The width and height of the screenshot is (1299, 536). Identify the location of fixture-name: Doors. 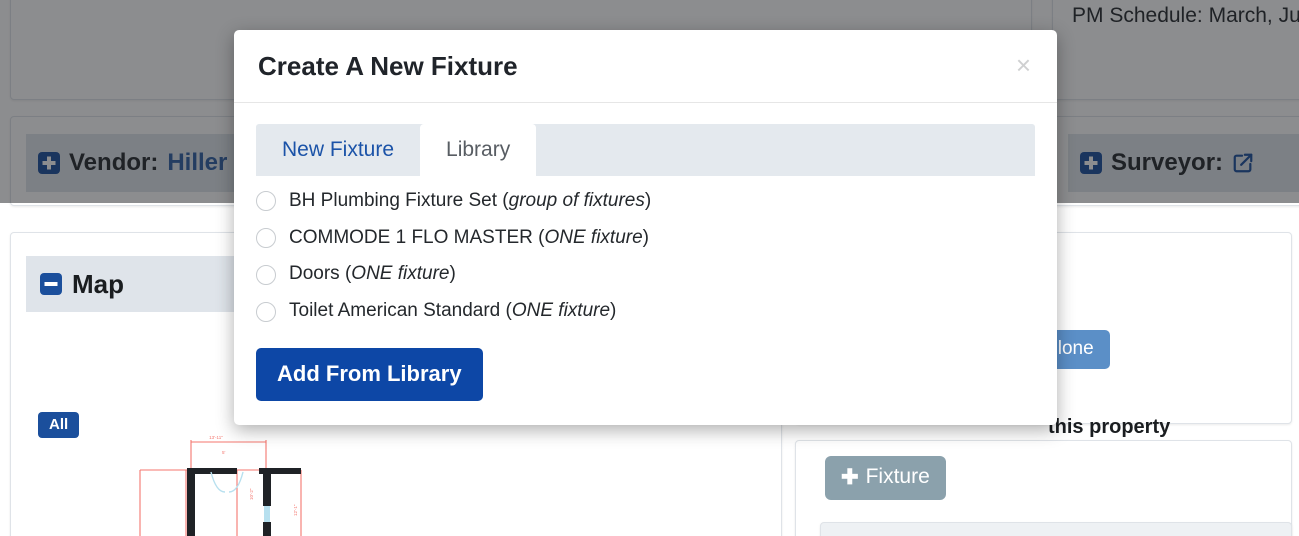
(314, 274).